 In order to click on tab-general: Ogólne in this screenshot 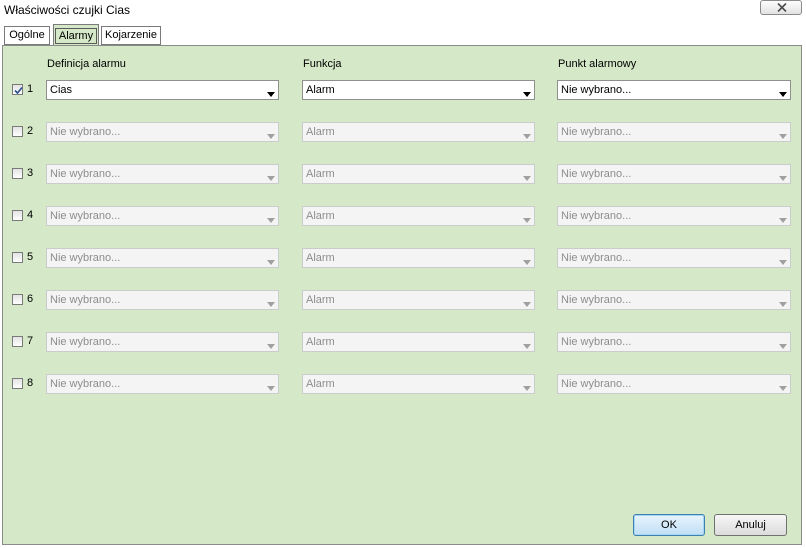, I will do `click(27, 35)`.